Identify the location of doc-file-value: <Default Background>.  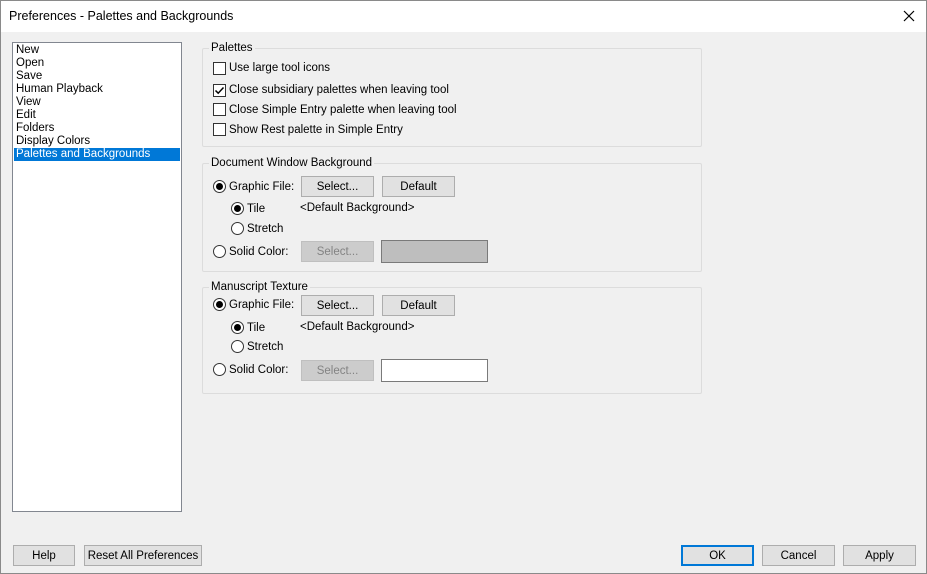
(357, 208).